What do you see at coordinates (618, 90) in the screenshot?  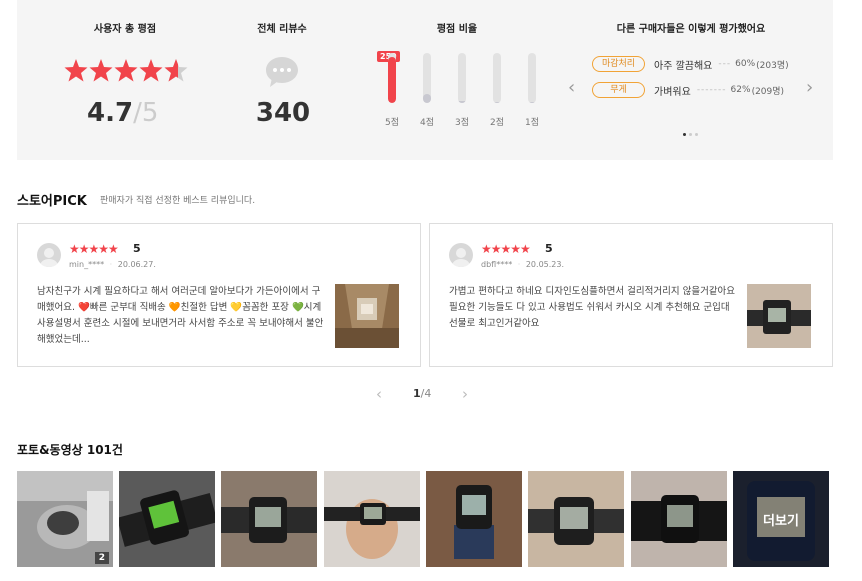 I see `eval-tag: 무게` at bounding box center [618, 90].